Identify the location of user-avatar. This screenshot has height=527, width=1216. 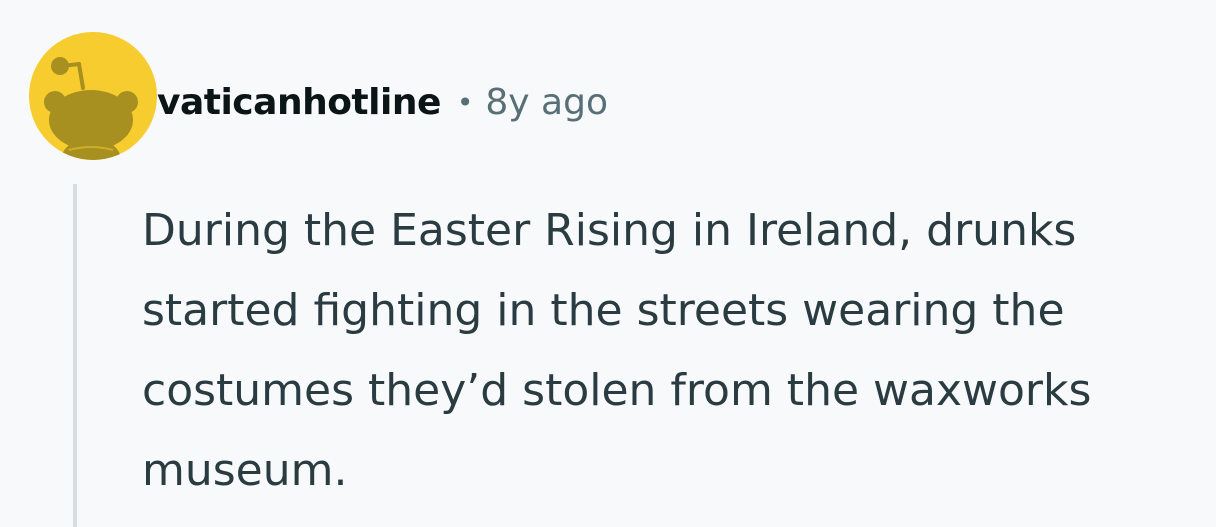
(93, 96).